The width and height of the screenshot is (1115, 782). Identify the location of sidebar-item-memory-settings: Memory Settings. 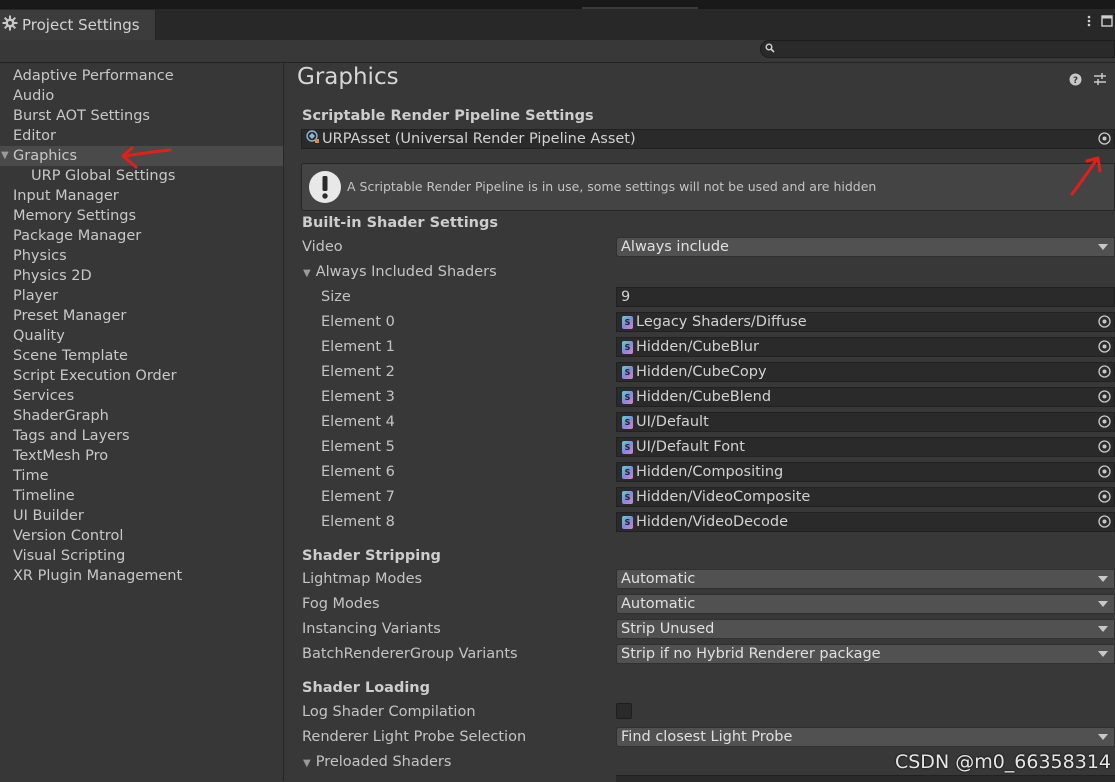
(141, 216).